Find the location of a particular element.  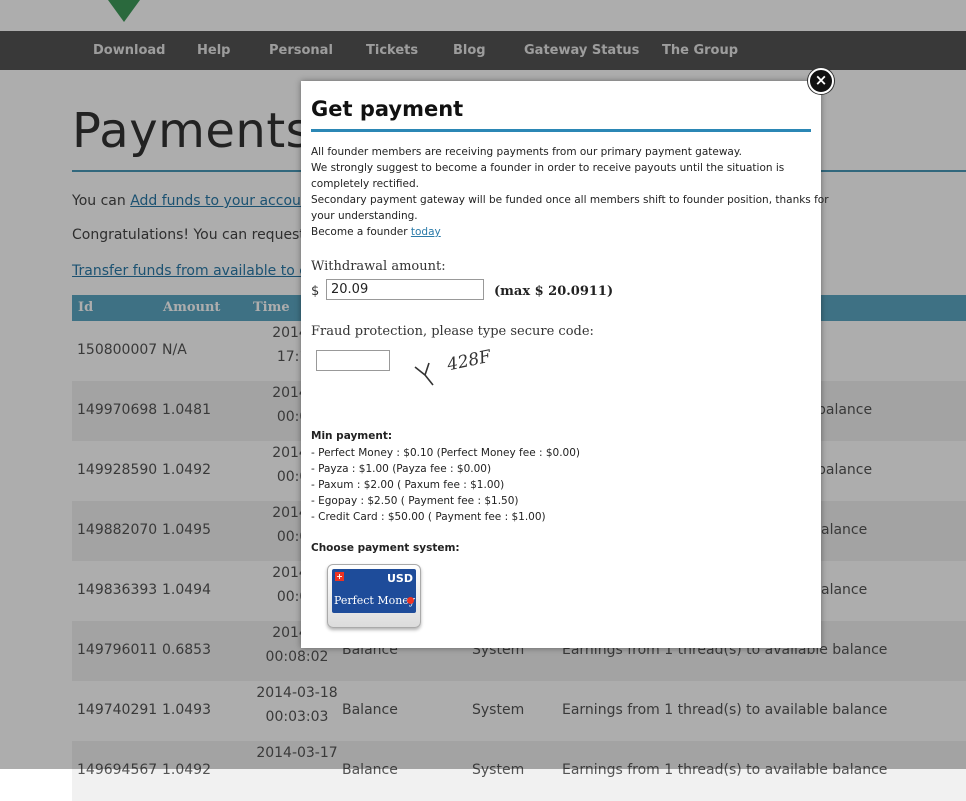

close-modal-button: × is located at coordinates (821, 81).